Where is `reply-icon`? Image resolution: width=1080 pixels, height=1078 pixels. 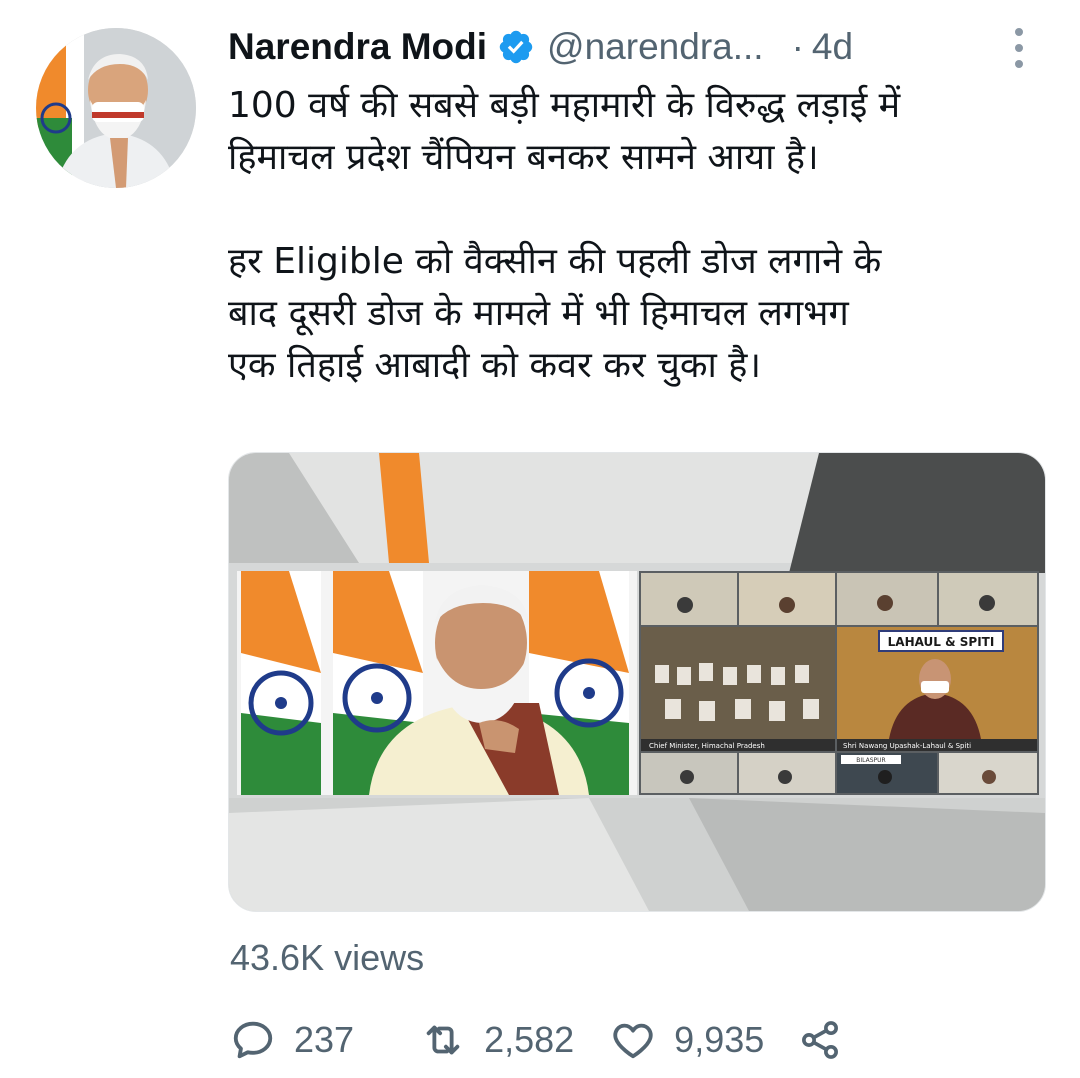 reply-icon is located at coordinates (253, 1040).